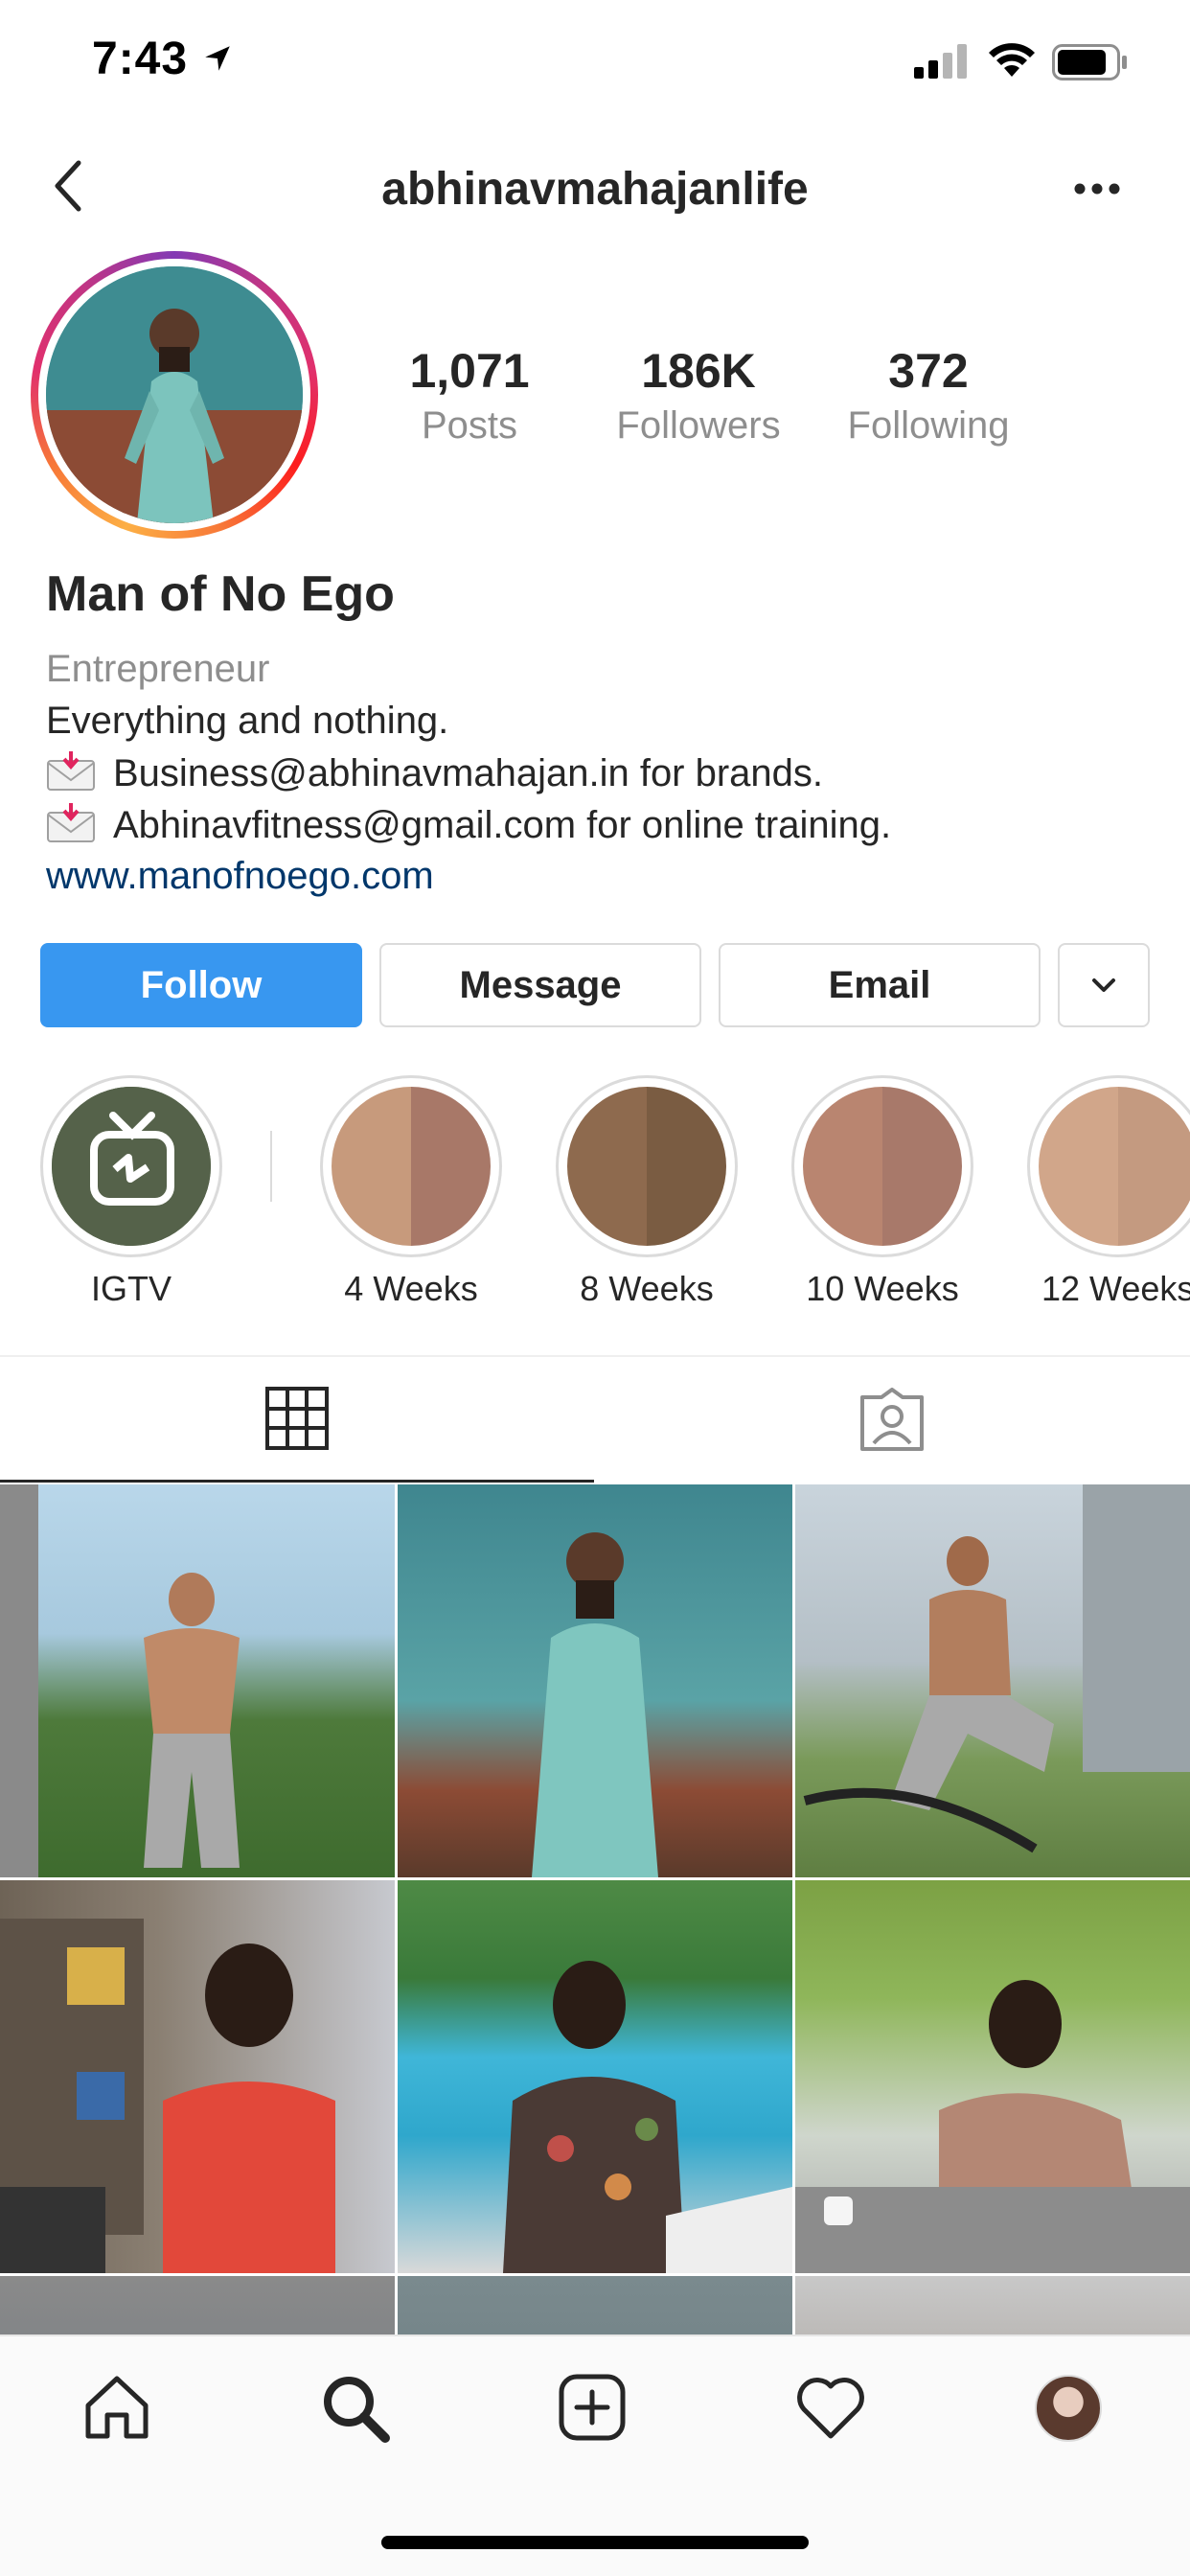 The image size is (1190, 2576). I want to click on following-stat: 372 Following, so click(928, 395).